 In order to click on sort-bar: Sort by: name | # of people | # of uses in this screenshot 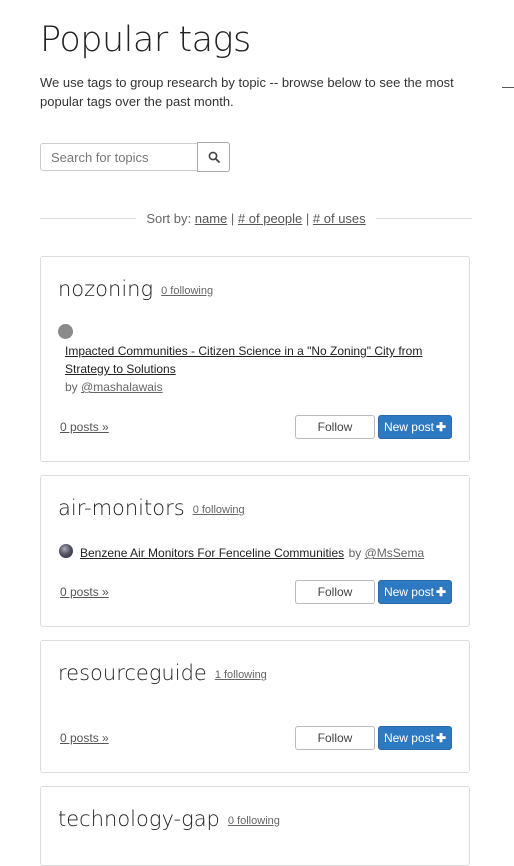, I will do `click(256, 218)`.